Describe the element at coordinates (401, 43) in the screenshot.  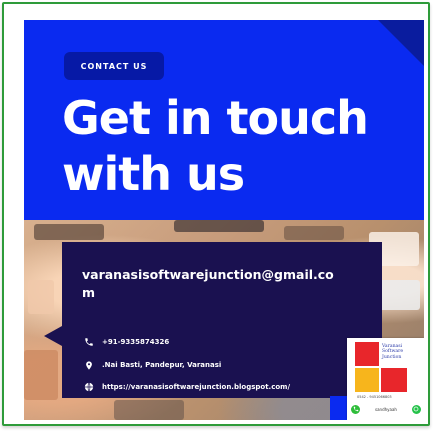
I see `corner-triangle-decoration` at that location.